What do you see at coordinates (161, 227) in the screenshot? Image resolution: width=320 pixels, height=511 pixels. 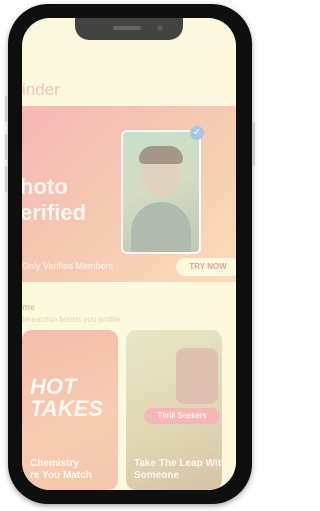 I see `person-body` at bounding box center [161, 227].